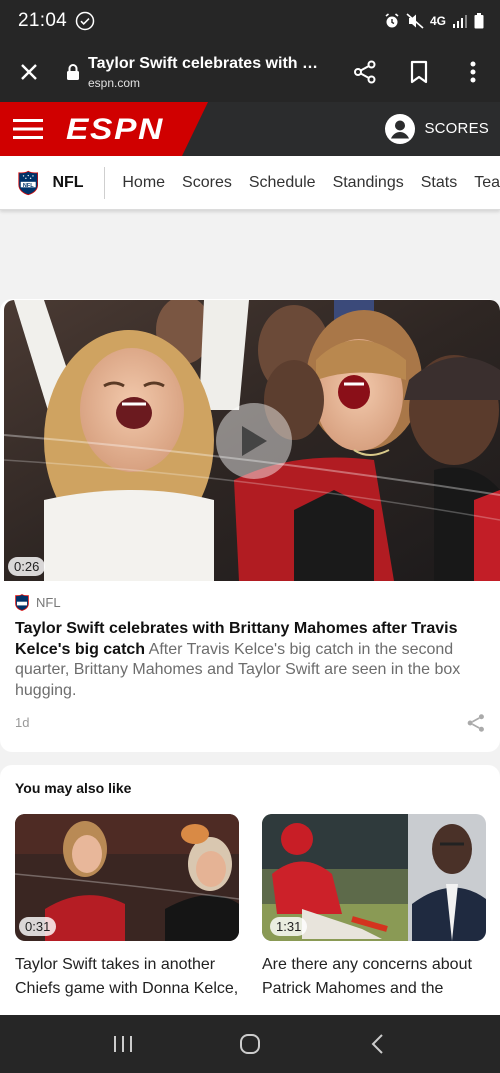  What do you see at coordinates (143, 183) in the screenshot?
I see `nav-item-home: Home` at bounding box center [143, 183].